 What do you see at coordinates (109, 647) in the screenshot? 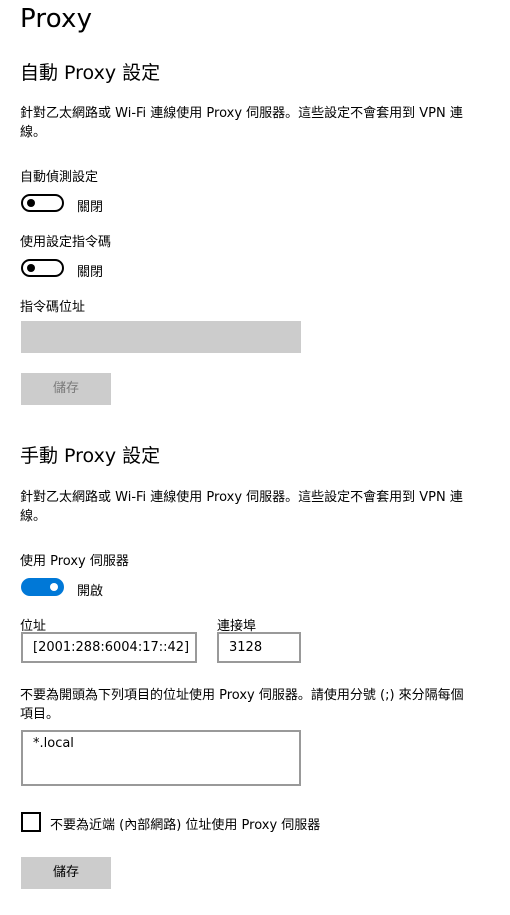
I see `proxy-address-input: [2001:288:6004:17::42]` at bounding box center [109, 647].